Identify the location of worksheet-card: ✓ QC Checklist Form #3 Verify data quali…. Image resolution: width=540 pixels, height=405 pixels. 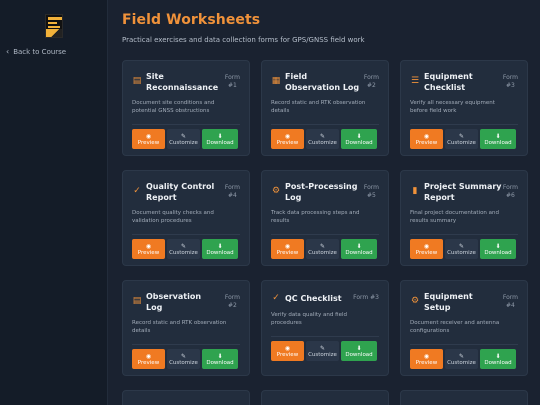
(325, 328).